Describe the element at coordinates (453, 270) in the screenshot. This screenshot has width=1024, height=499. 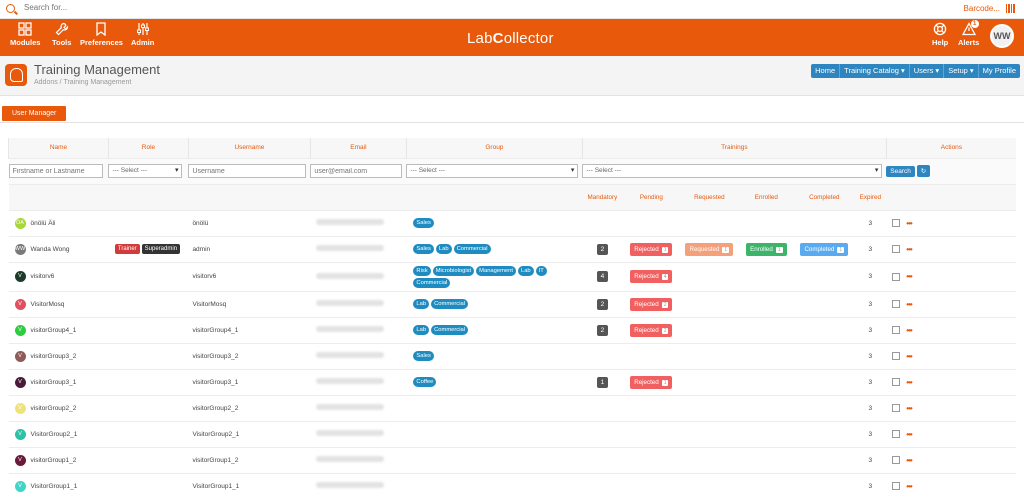
I see `group-tag: Microbiologist` at that location.